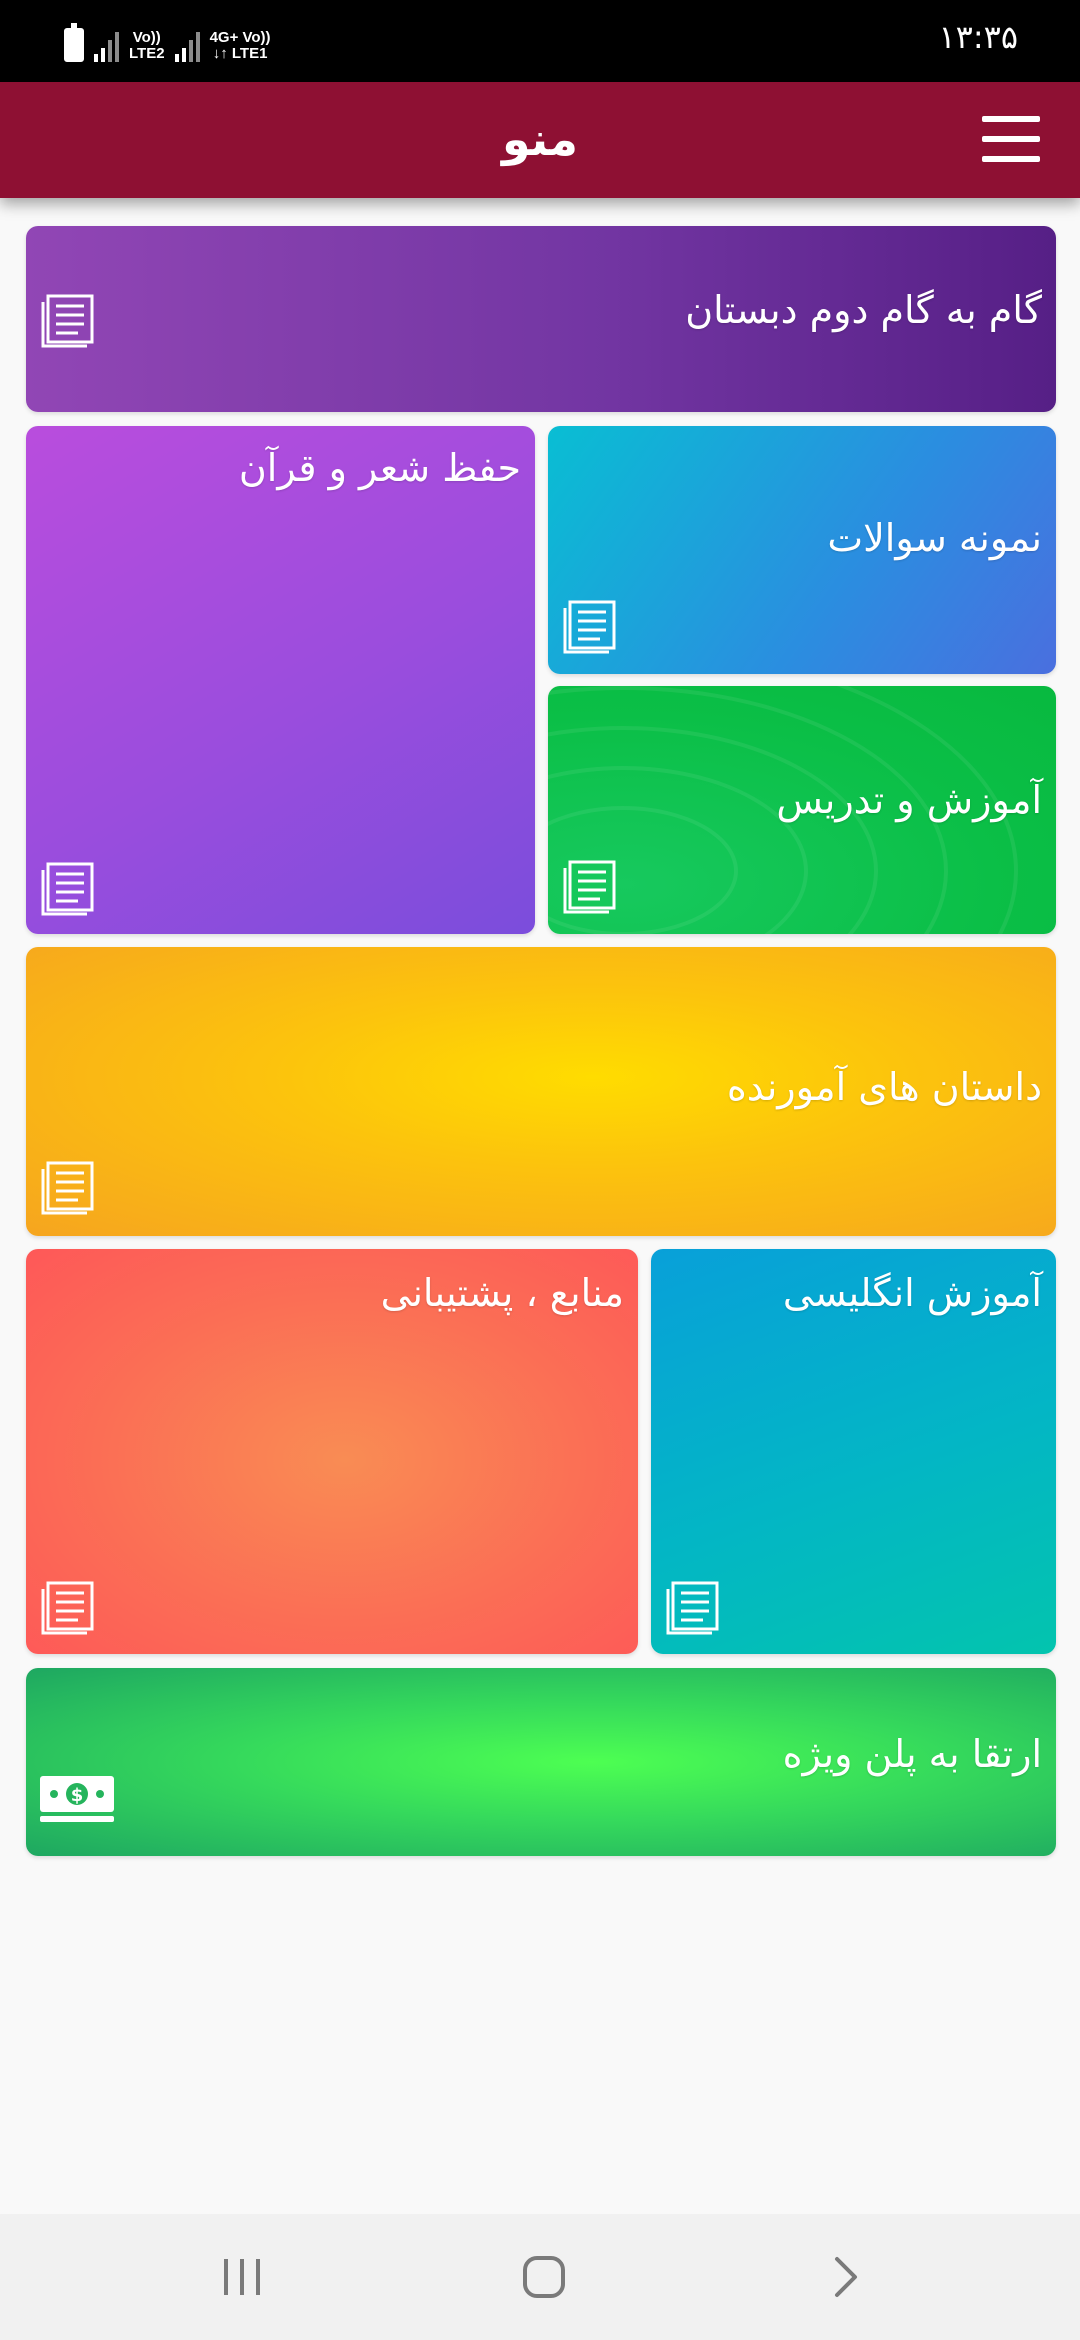 The height and width of the screenshot is (2340, 1080). Describe the element at coordinates (978, 37) in the screenshot. I see `status-time: ۱۳:۳۵` at that location.